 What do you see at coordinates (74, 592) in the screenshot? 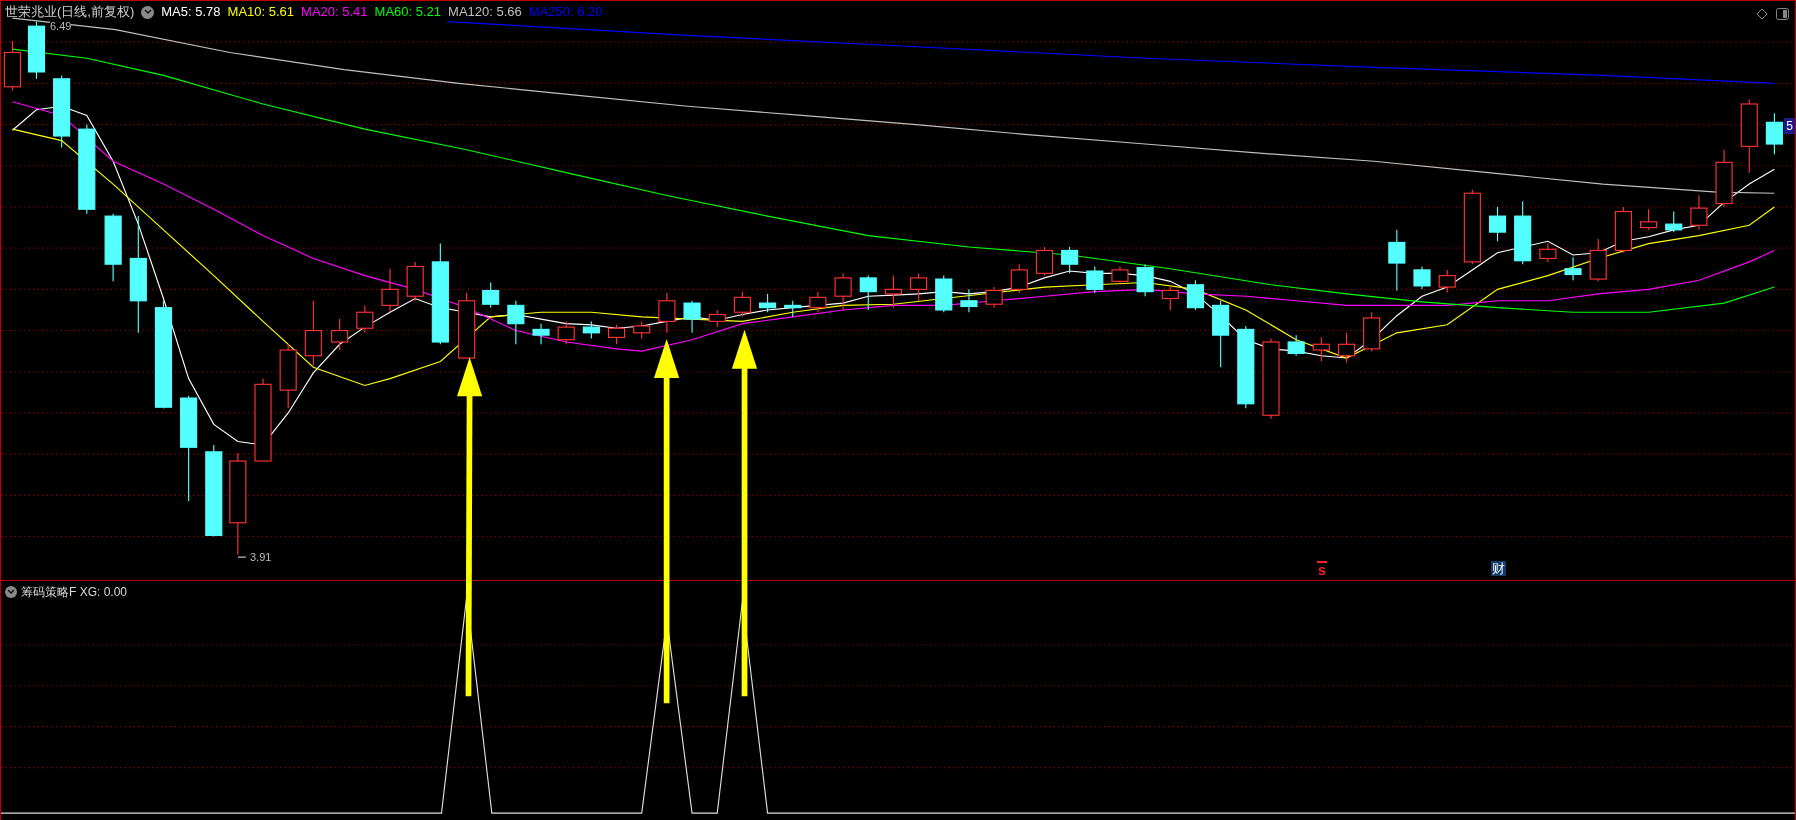
I see `indicator-title: 筹码策略F XG: 0.00` at bounding box center [74, 592].